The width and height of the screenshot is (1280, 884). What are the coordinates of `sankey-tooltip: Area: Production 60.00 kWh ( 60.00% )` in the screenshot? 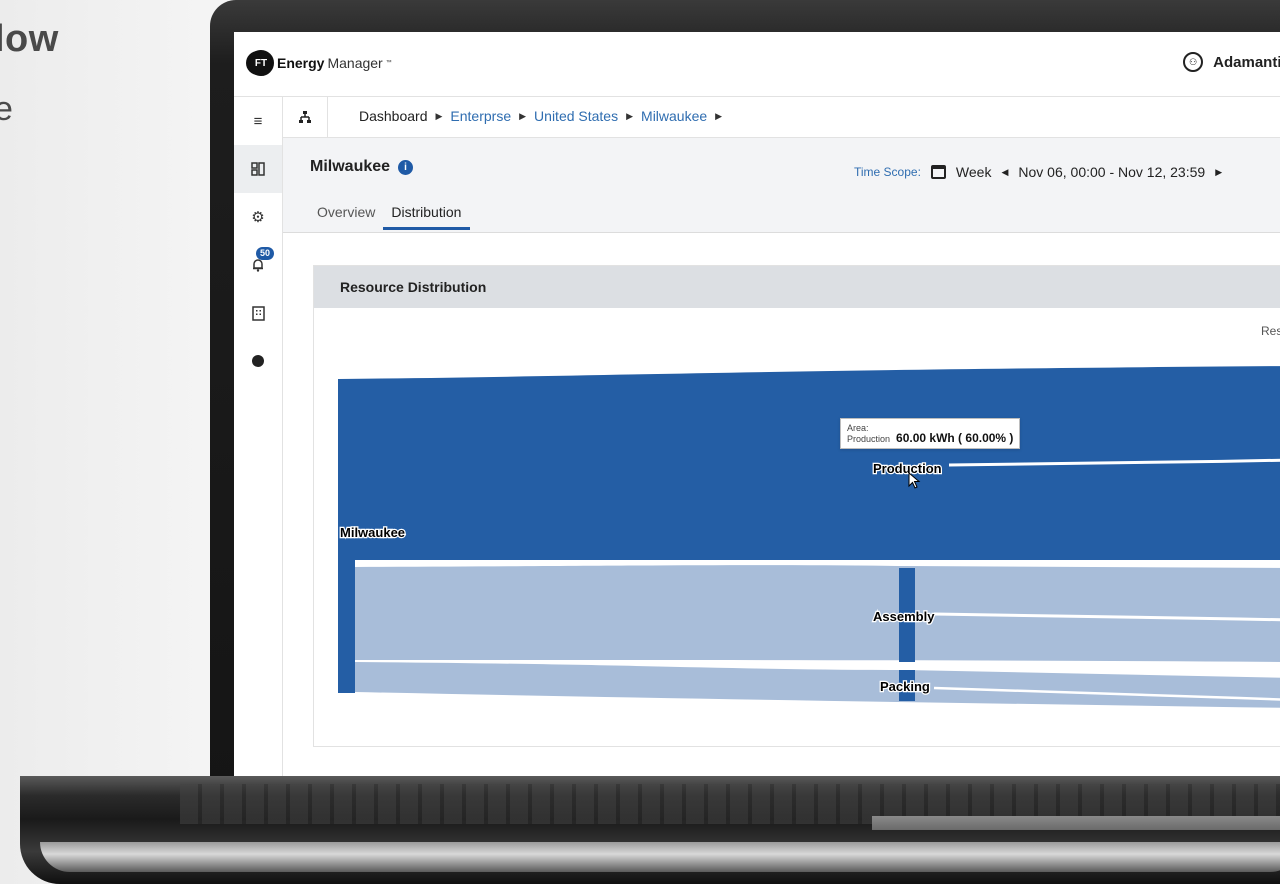 It's located at (930, 433).